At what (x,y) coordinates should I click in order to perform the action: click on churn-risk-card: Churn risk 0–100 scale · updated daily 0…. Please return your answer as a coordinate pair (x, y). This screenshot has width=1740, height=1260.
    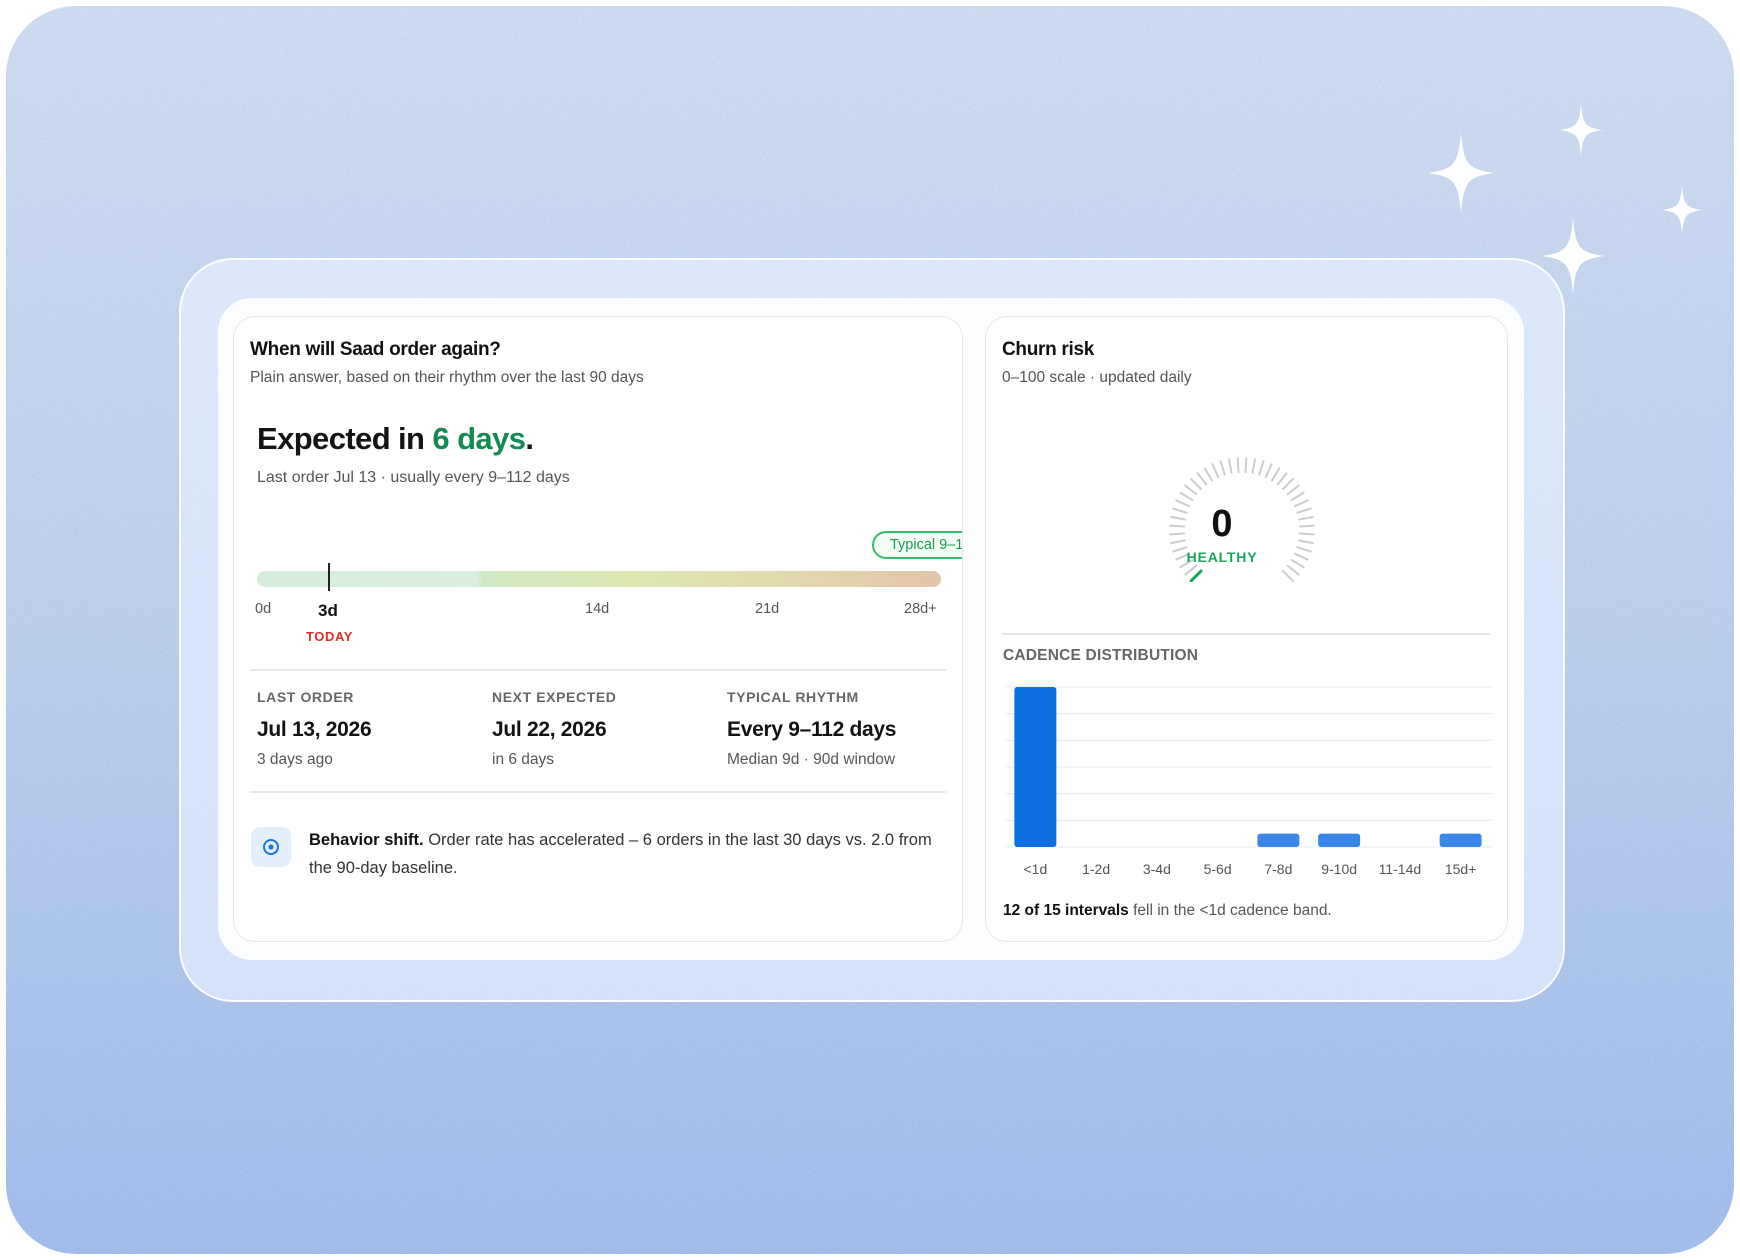
    Looking at the image, I should click on (1246, 629).